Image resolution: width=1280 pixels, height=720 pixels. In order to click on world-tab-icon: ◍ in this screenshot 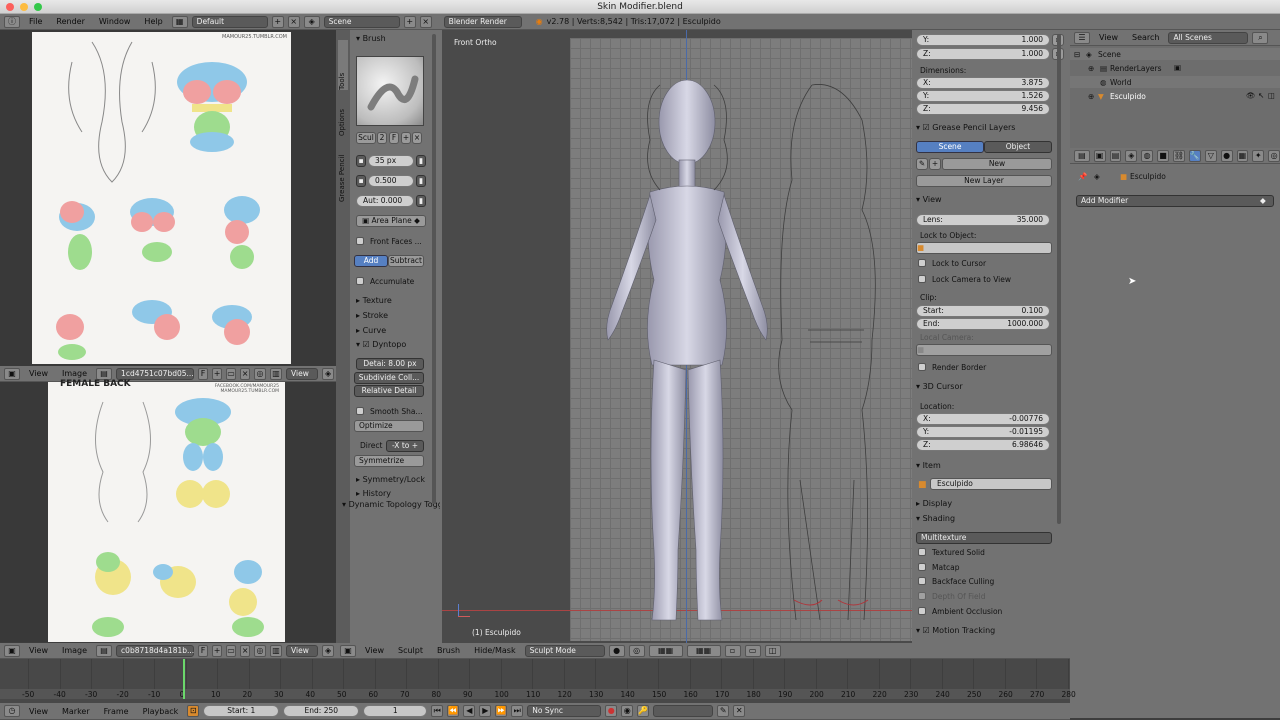, I will do `click(1147, 155)`.